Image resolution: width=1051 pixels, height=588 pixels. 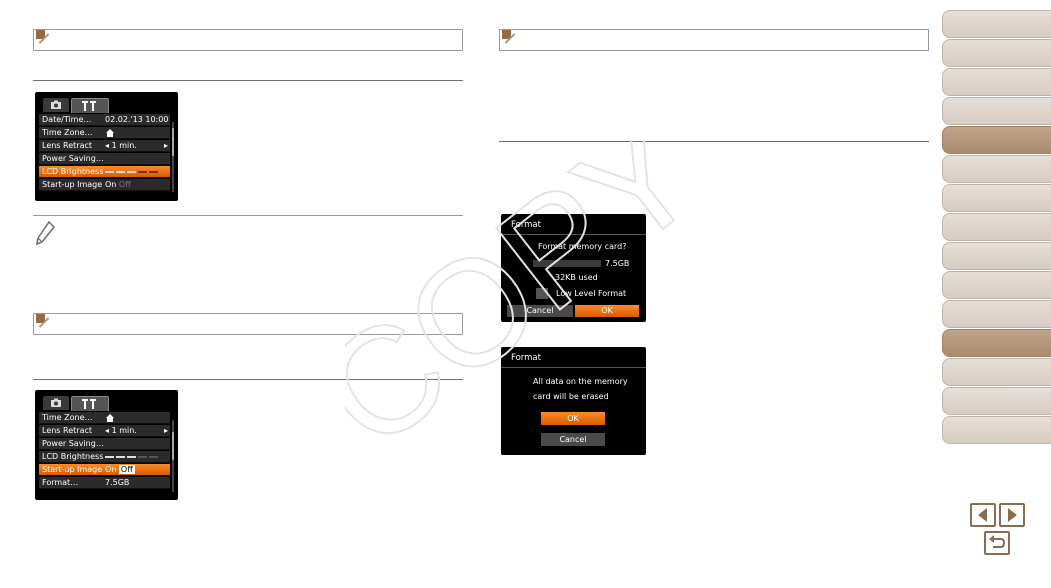 What do you see at coordinates (46, 233) in the screenshot?
I see `pencil-note-icon` at bounding box center [46, 233].